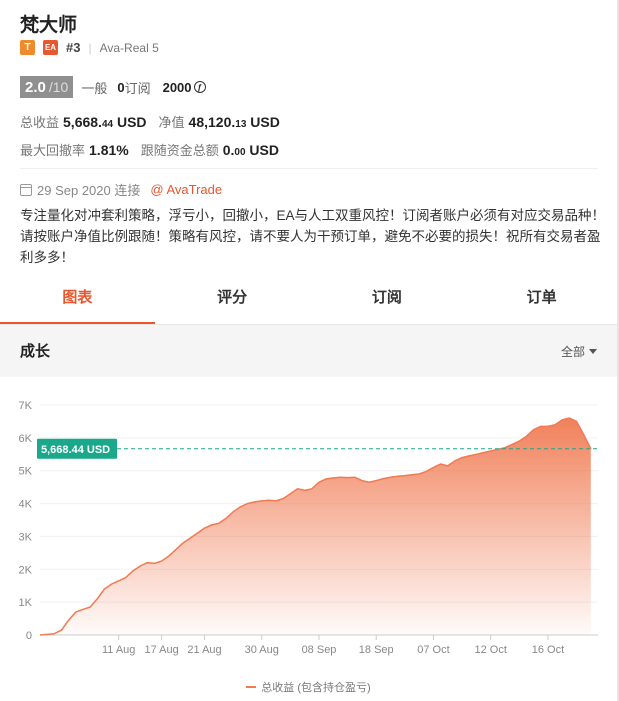 Image resolution: width=619 pixels, height=701 pixels. I want to click on t-badge: T, so click(27, 47).